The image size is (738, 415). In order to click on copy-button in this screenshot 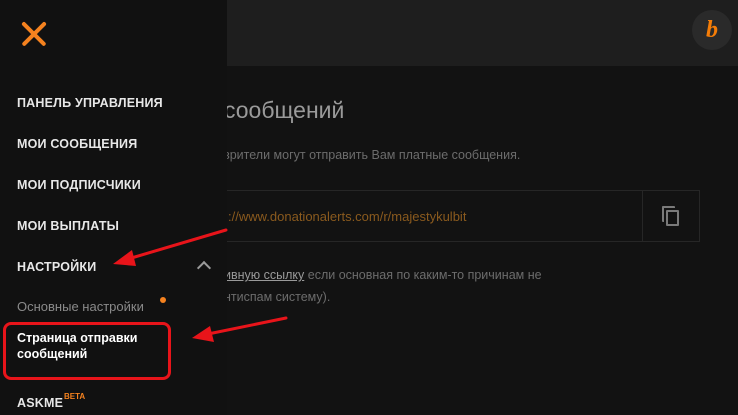, I will do `click(670, 216)`.